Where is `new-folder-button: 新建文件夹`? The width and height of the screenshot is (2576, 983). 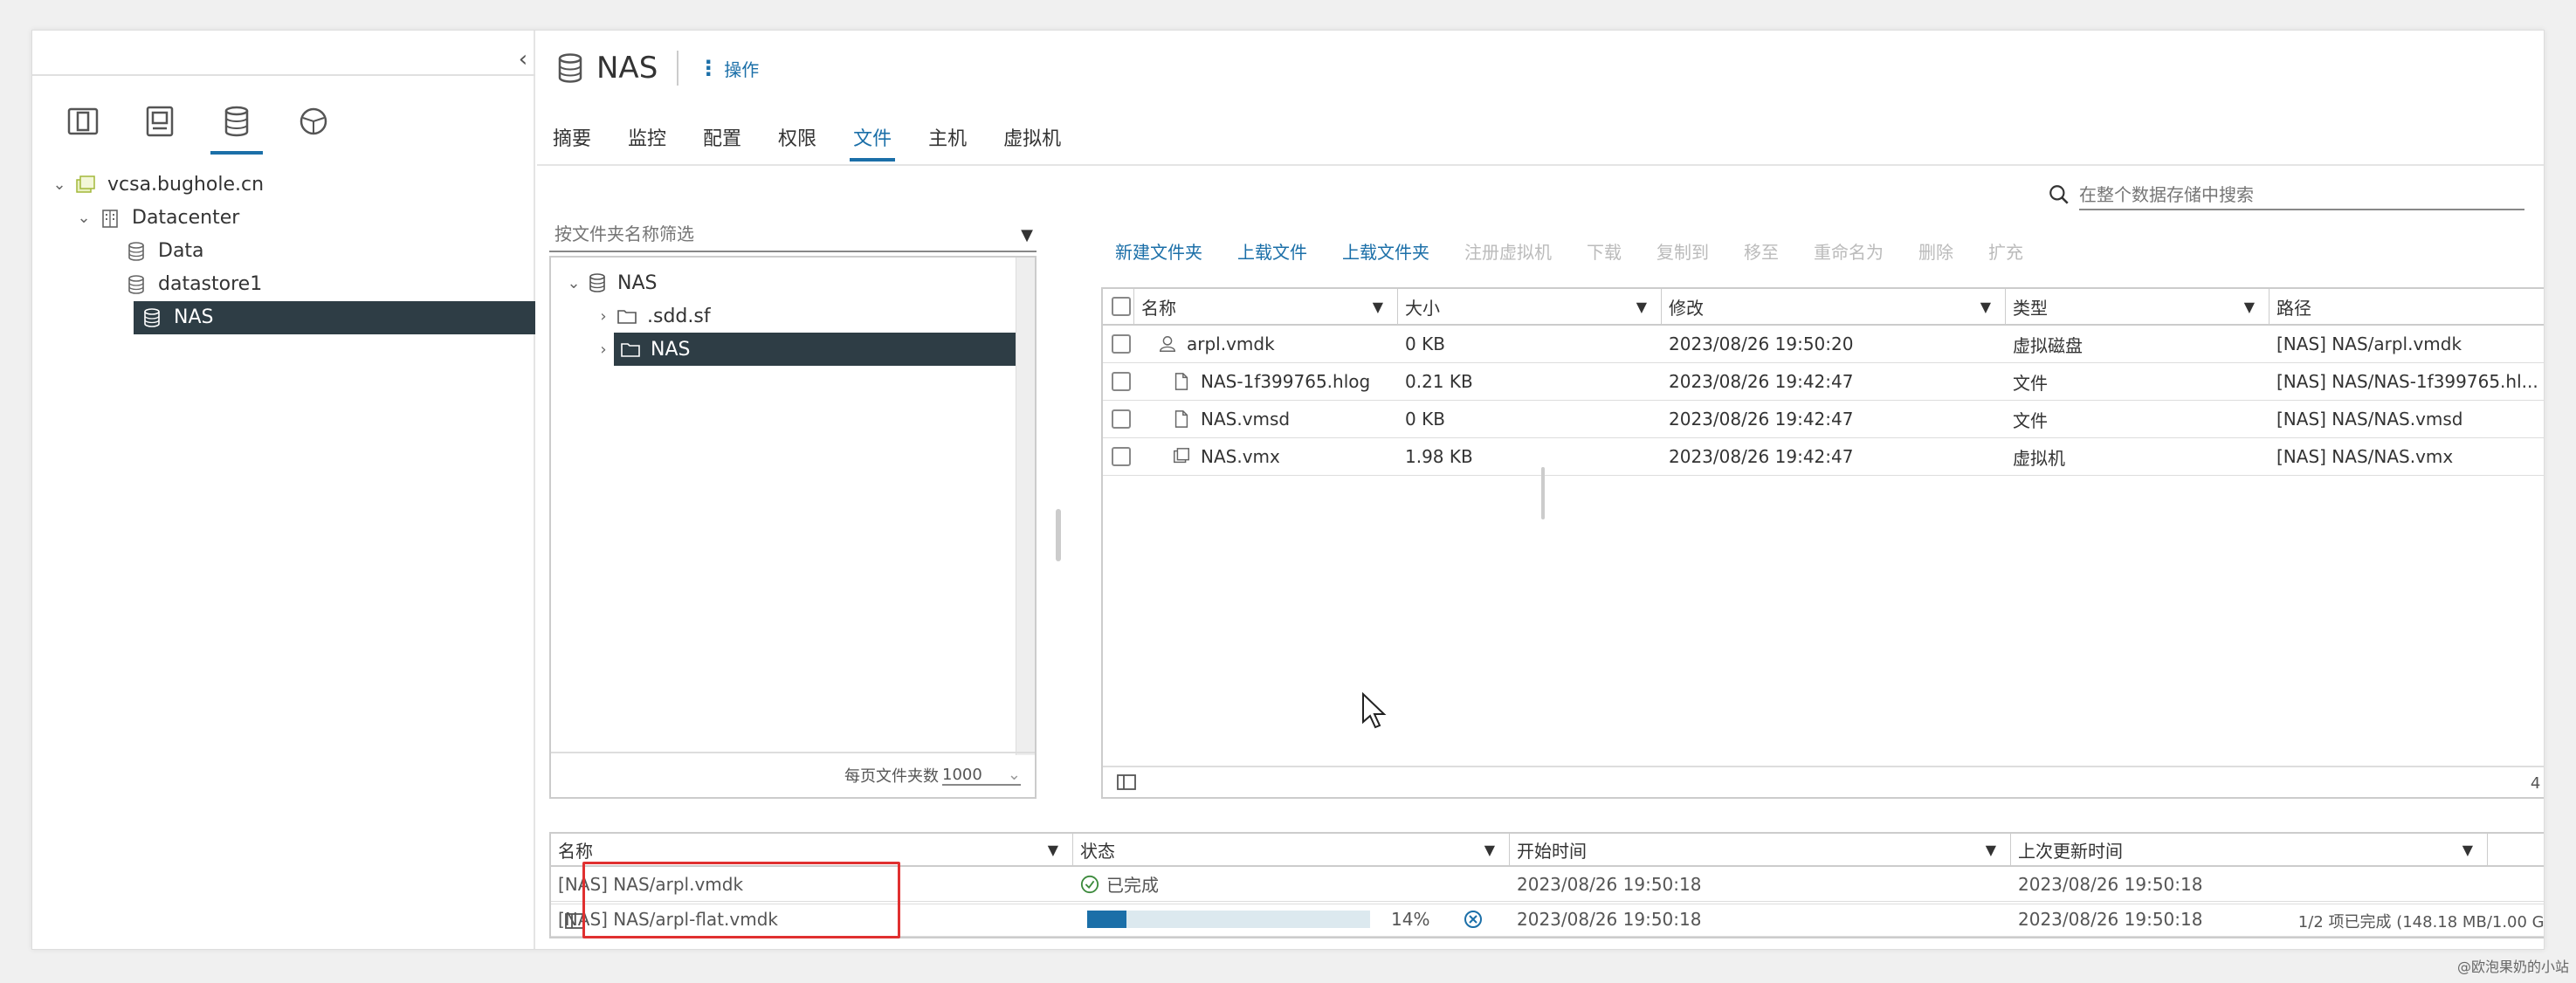 new-folder-button: 新建文件夹 is located at coordinates (1158, 251).